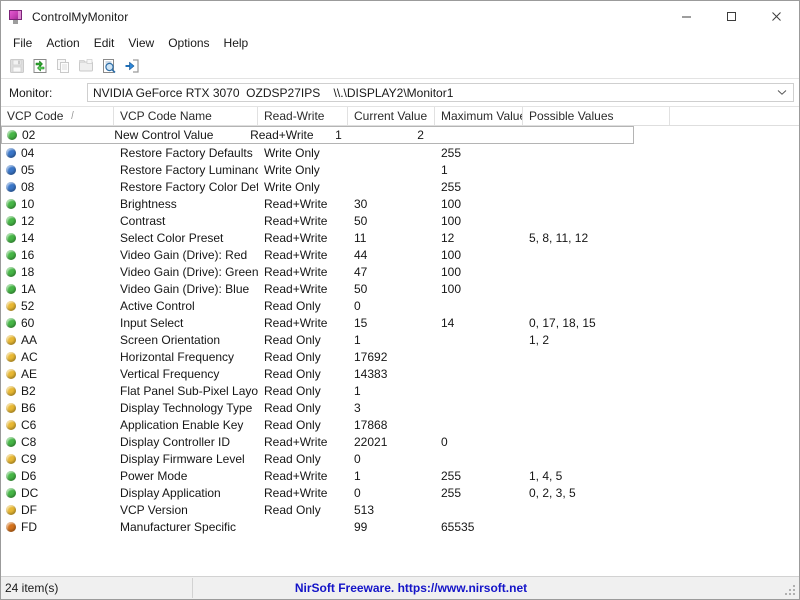 This screenshot has height=600, width=800. What do you see at coordinates (400, 407) in the screenshot?
I see `table-row: B6 Display Technology Type Read Only 3` at bounding box center [400, 407].